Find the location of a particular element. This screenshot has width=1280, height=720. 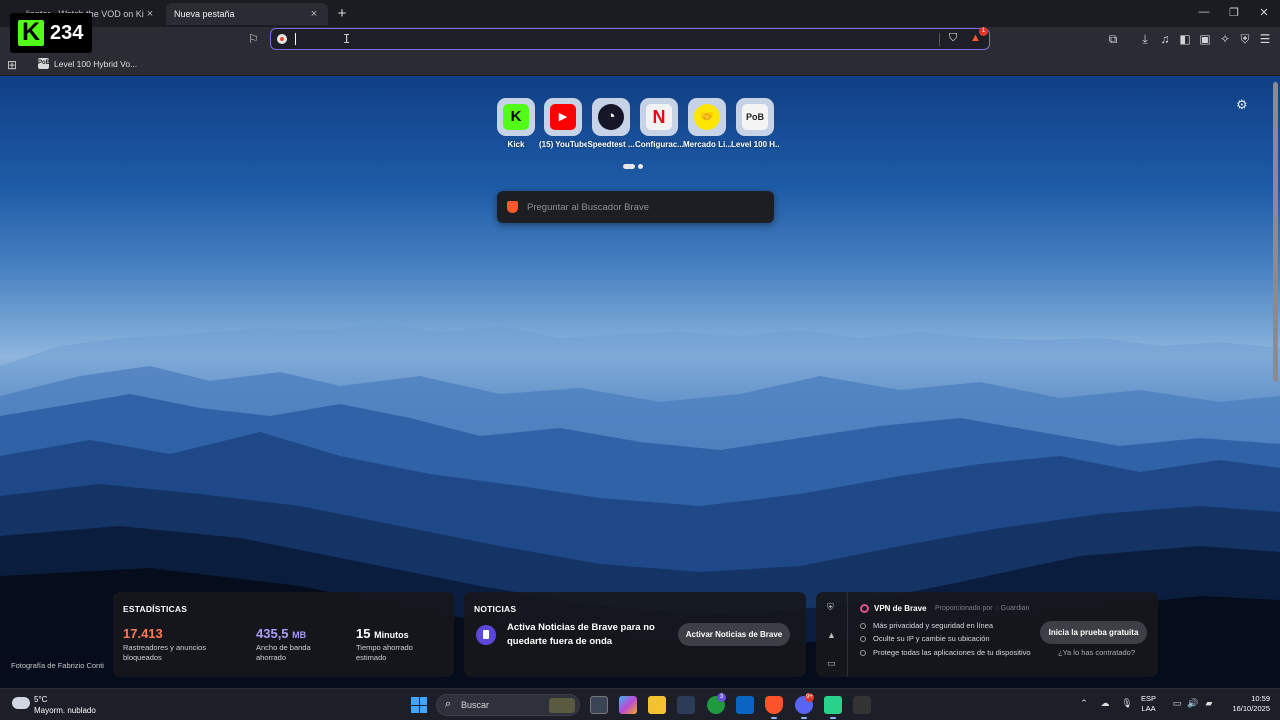

address-input is located at coordinates (610, 39).